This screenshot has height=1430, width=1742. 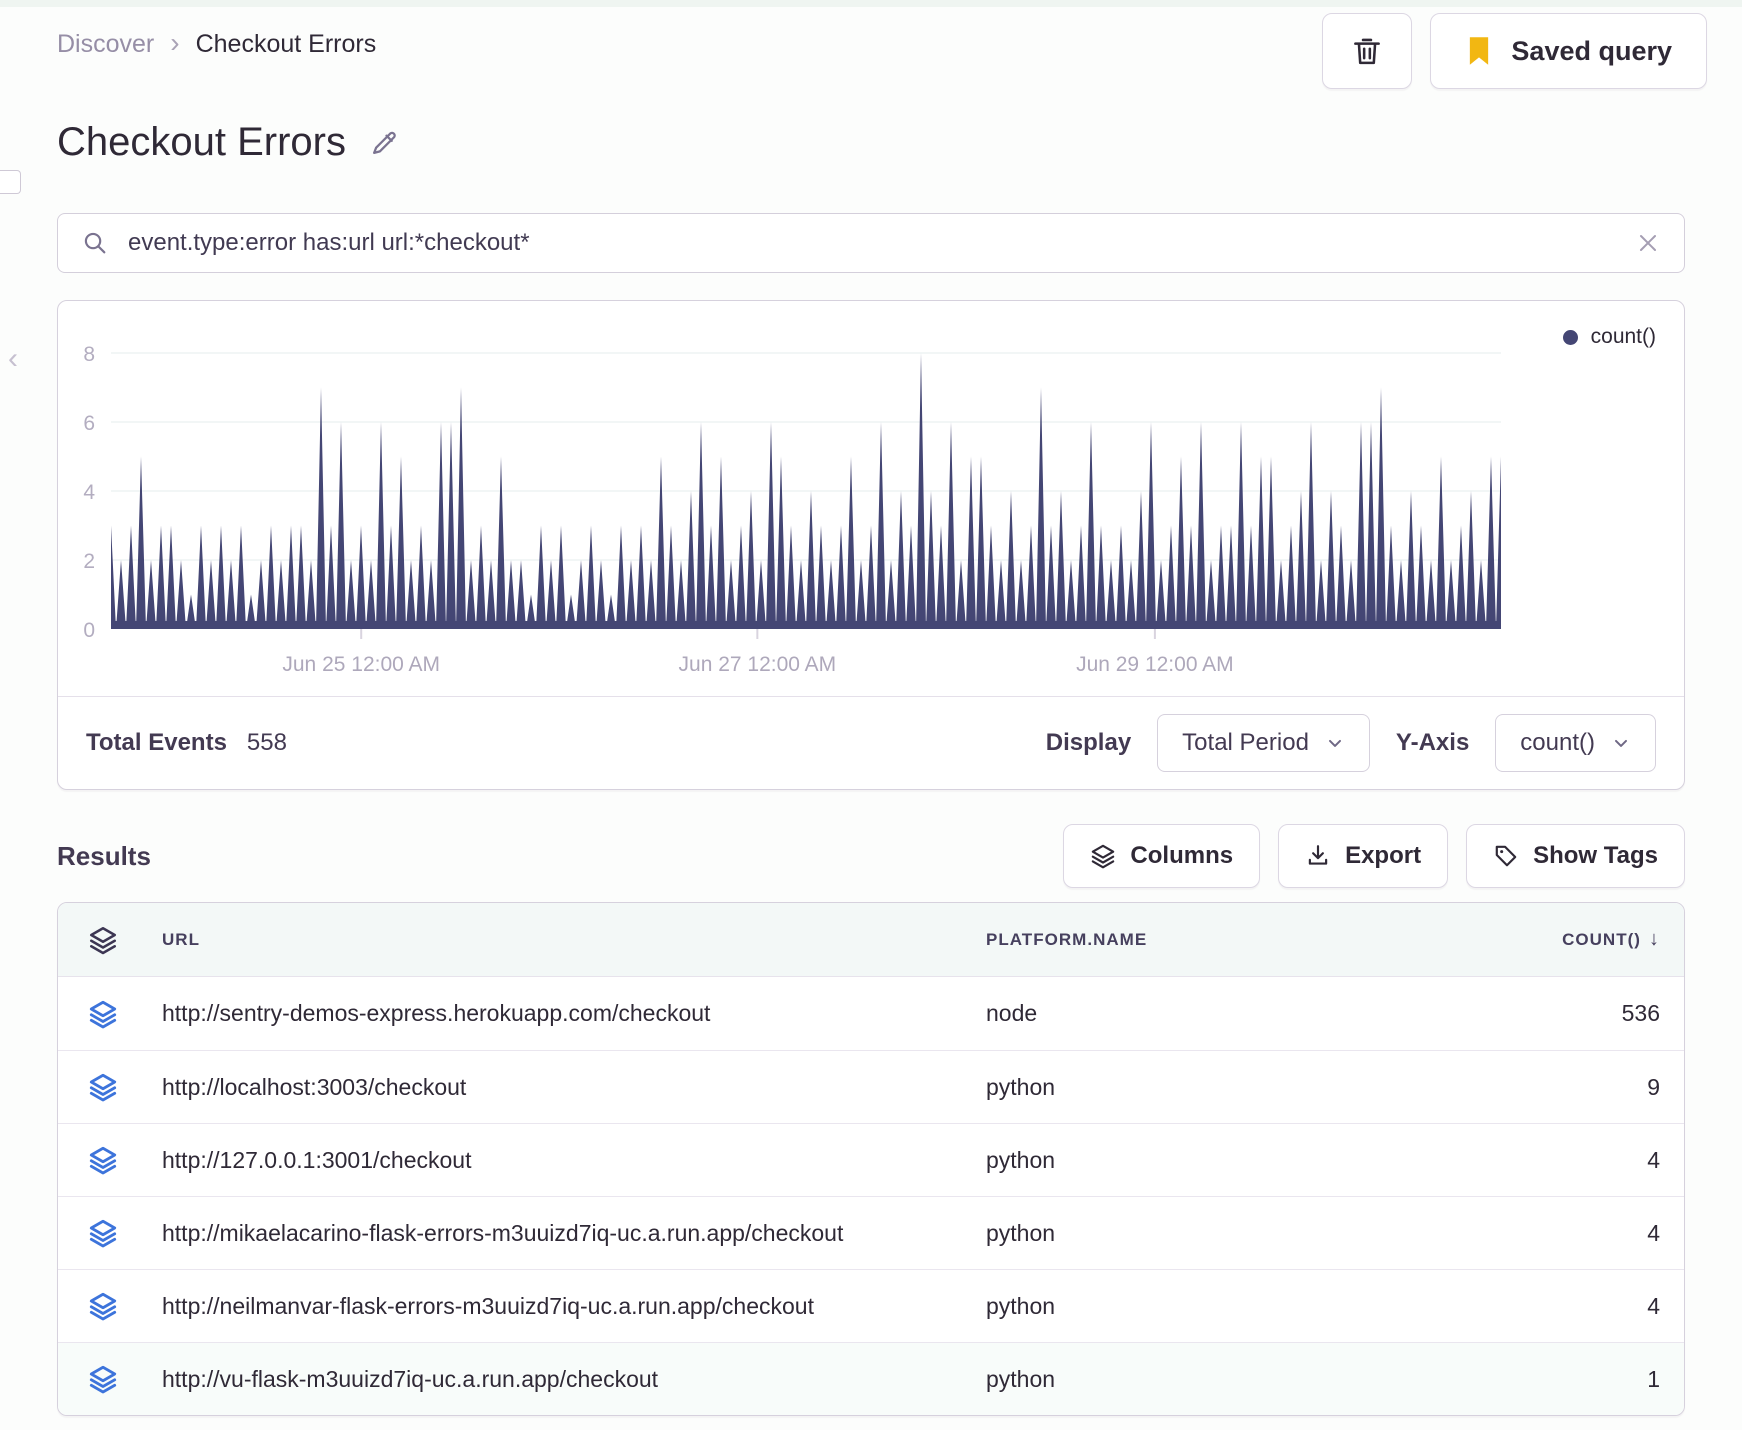 I want to click on yaxis-label: Y-Axis, so click(x=1432, y=742).